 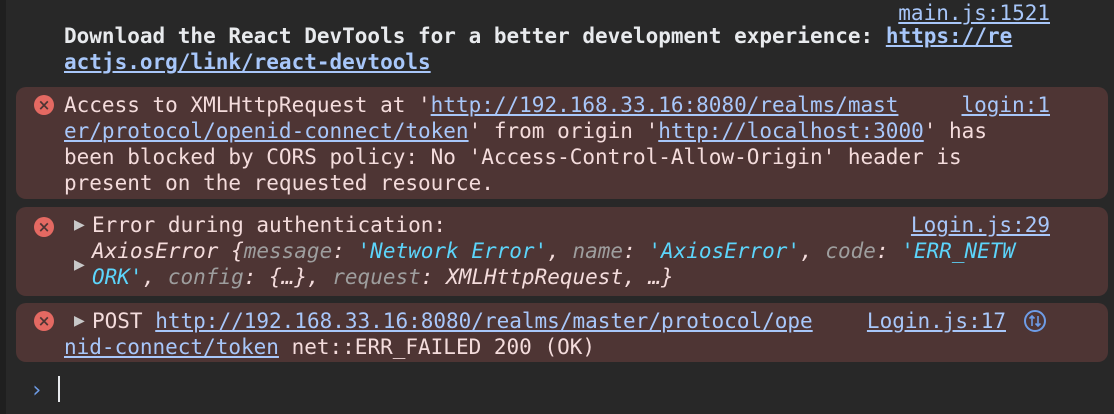 What do you see at coordinates (949, 36) in the screenshot?
I see `react-devtools-link: https://re` at bounding box center [949, 36].